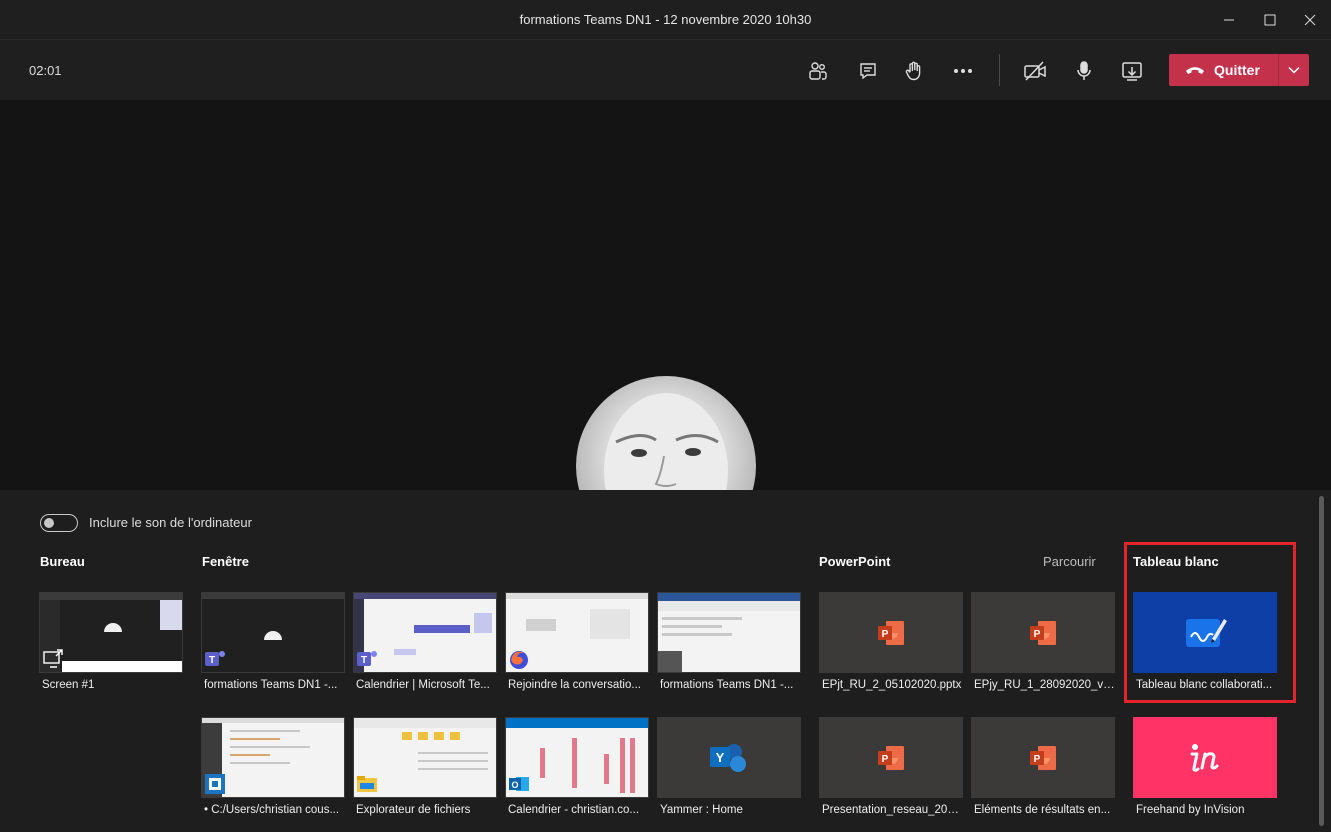 This screenshot has height=832, width=1331. Describe the element at coordinates (425, 632) in the screenshot. I see `tile-thumbnail: T` at that location.